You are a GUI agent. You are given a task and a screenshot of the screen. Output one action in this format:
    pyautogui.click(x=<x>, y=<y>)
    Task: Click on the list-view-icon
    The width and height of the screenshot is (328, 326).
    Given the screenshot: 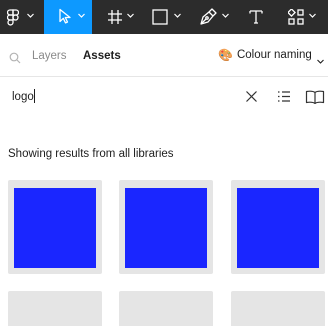 What is the action you would take?
    pyautogui.click(x=284, y=99)
    